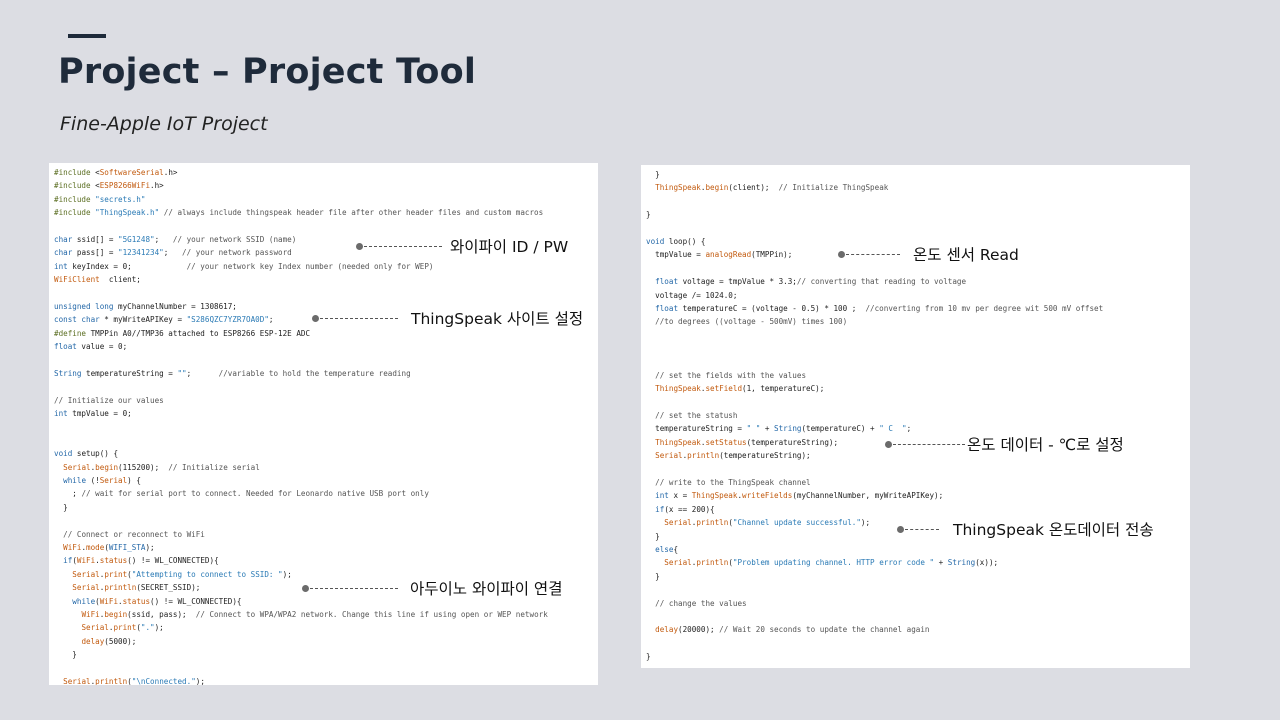 This screenshot has width=1280, height=720. What do you see at coordinates (182, 373) in the screenshot?
I see `code-token: ""` at bounding box center [182, 373].